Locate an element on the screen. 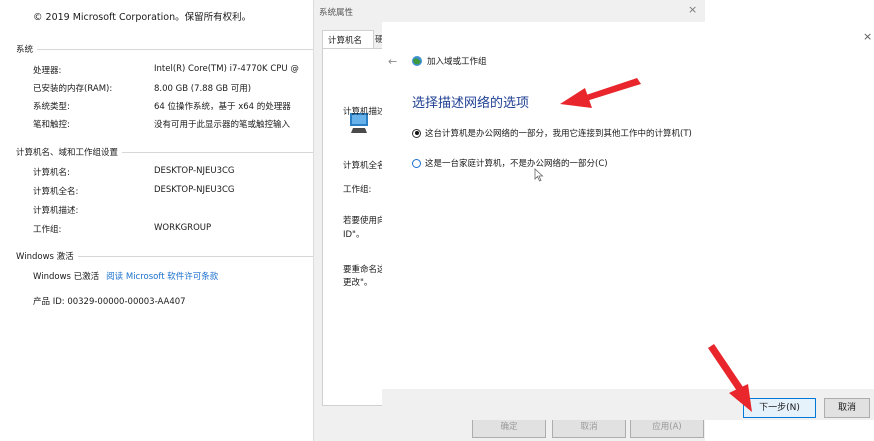 This screenshot has width=874, height=441. pen-touch-value: 没有可用于此显示器的笔或触控输入 is located at coordinates (222, 125).